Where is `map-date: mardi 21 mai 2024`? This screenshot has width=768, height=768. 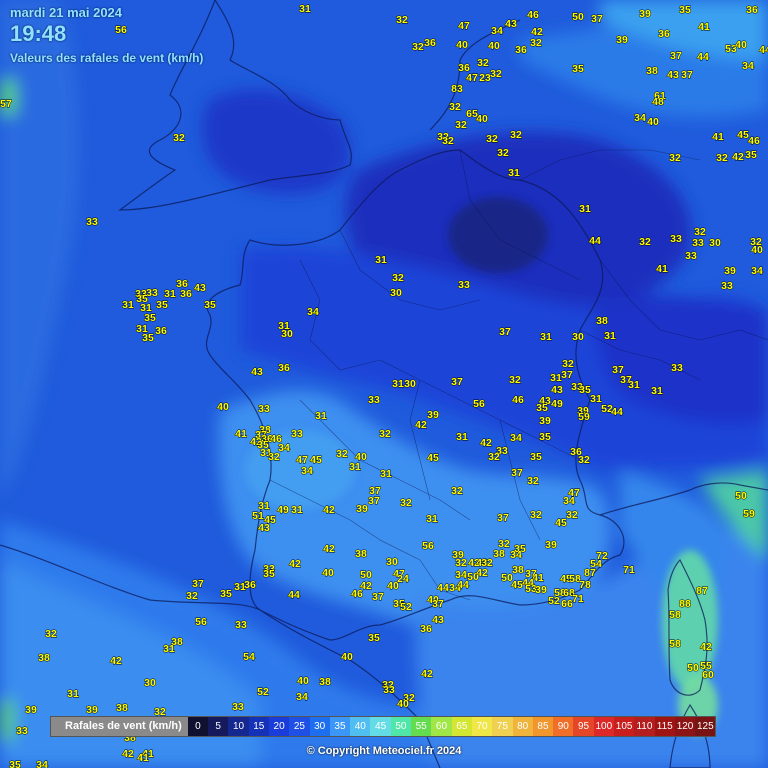 map-date: mardi 21 mai 2024 is located at coordinates (66, 12).